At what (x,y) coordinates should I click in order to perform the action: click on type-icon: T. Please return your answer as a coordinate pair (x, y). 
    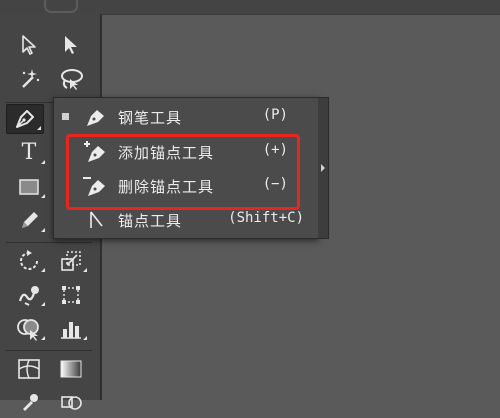
    Looking at the image, I should click on (29, 152).